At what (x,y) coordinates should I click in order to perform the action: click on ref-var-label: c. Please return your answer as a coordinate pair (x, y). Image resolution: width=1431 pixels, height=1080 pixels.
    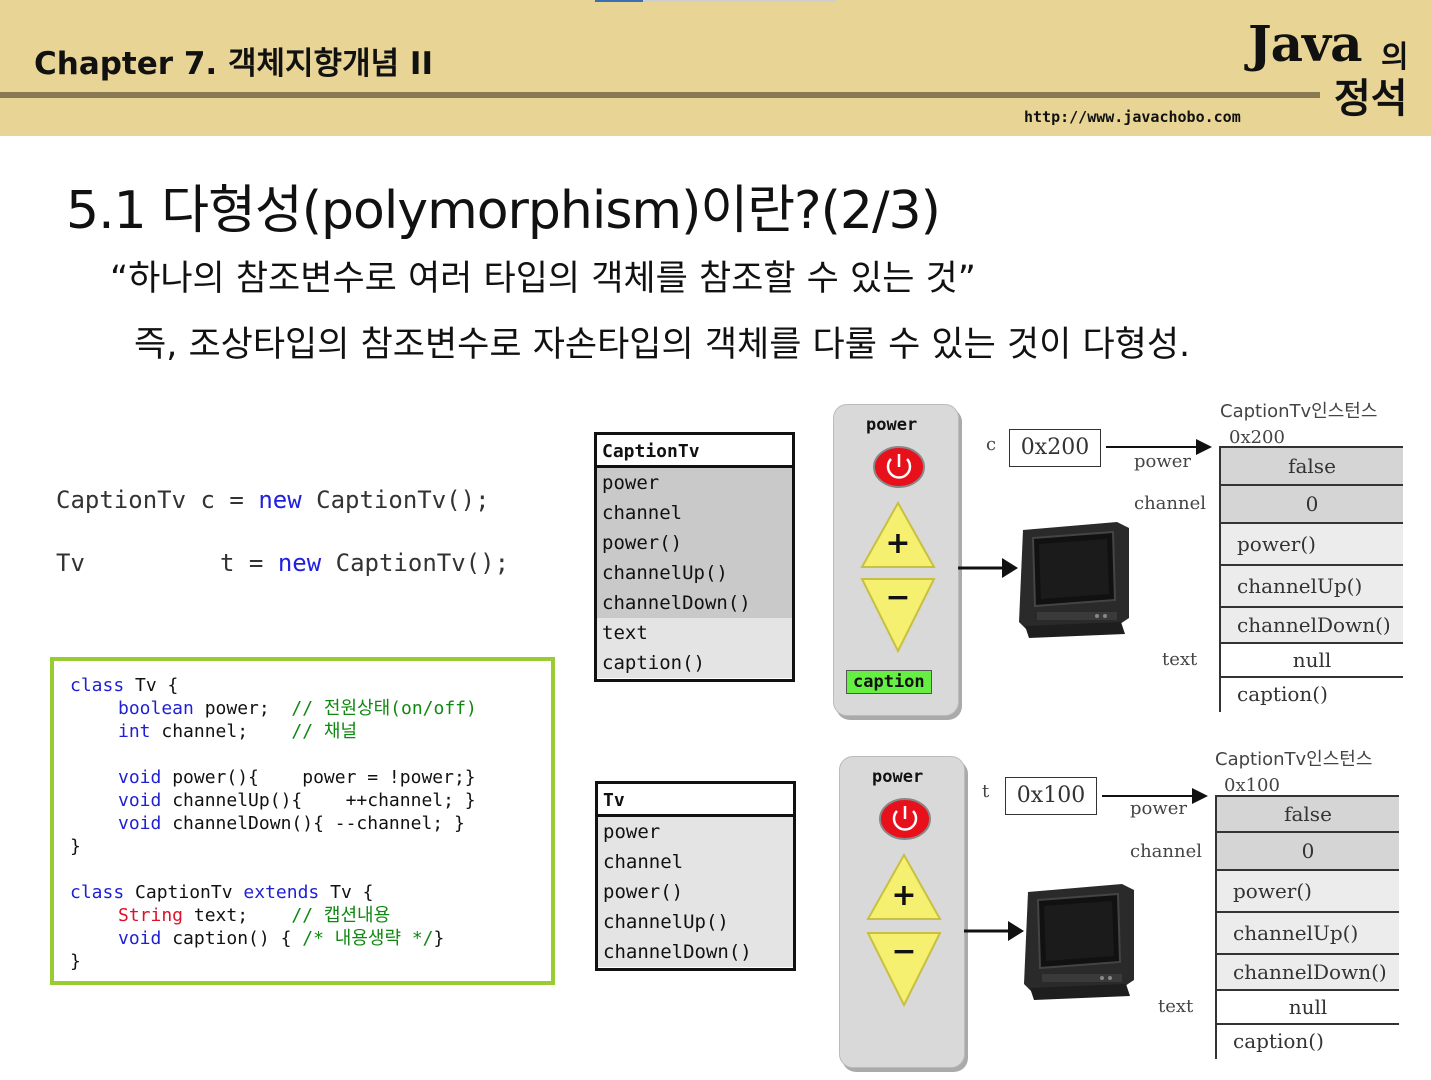
    Looking at the image, I should click on (991, 444).